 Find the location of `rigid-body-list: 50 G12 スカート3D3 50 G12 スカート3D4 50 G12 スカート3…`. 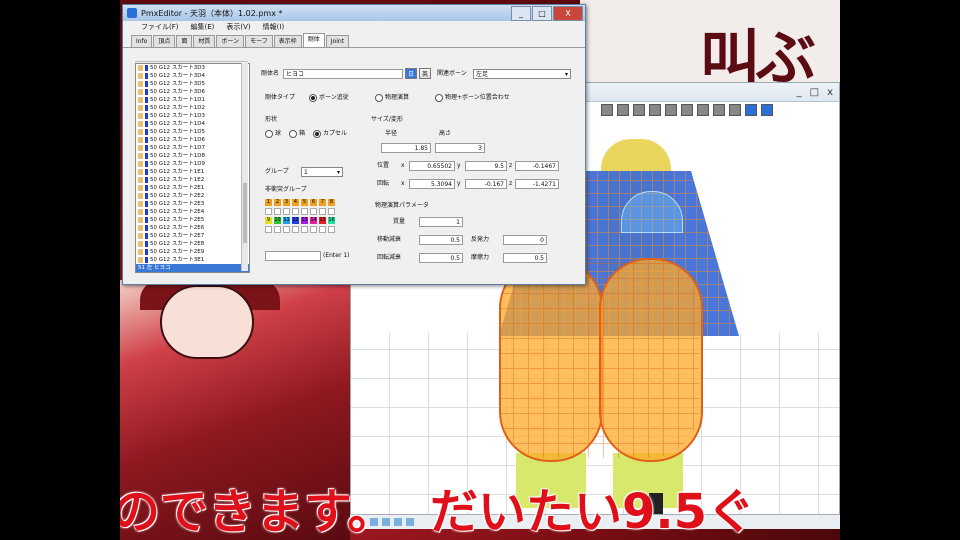

rigid-body-list: 50 G12 スカート3D3 50 G12 スカート3D4 50 G12 スカート3… is located at coordinates (192, 168).